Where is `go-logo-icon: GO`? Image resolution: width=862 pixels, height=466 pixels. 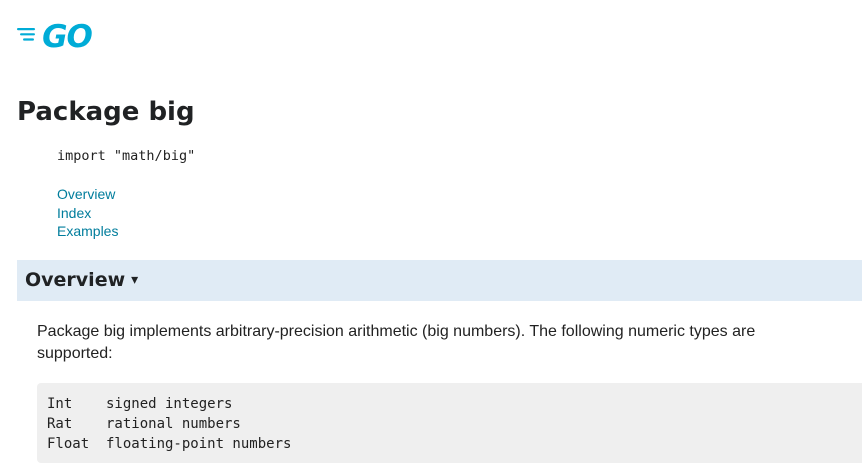
go-logo-icon: GO is located at coordinates (59, 35).